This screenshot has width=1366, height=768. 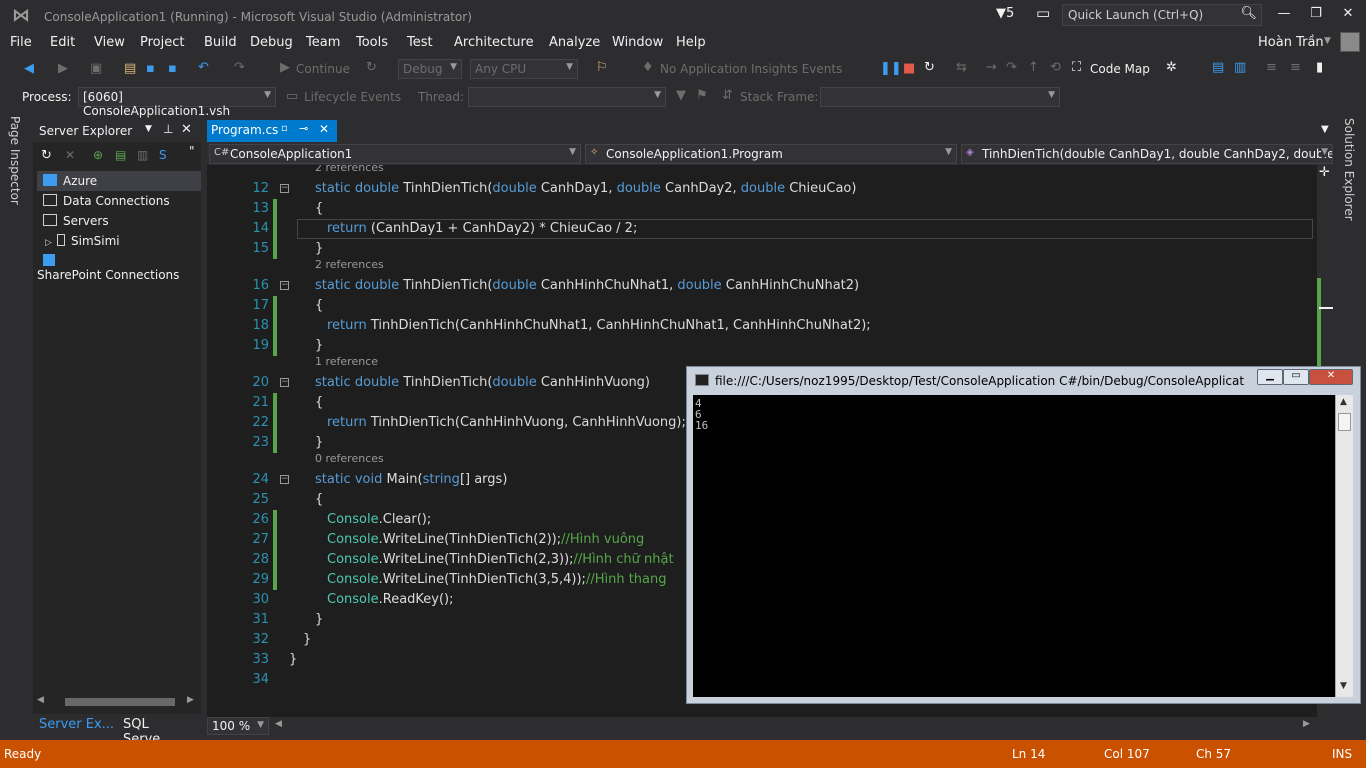 What do you see at coordinates (1319, 67) in the screenshot?
I see `bookmark-icon: ▮` at bounding box center [1319, 67].